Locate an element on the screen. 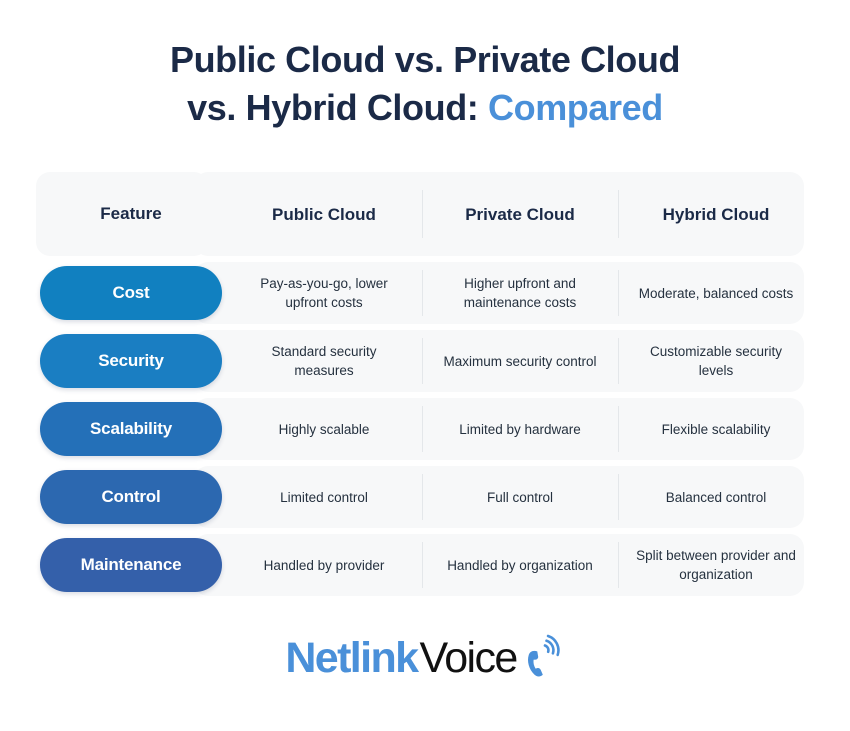 This screenshot has height=731, width=850. feature-cell: Control is located at coordinates (131, 497).